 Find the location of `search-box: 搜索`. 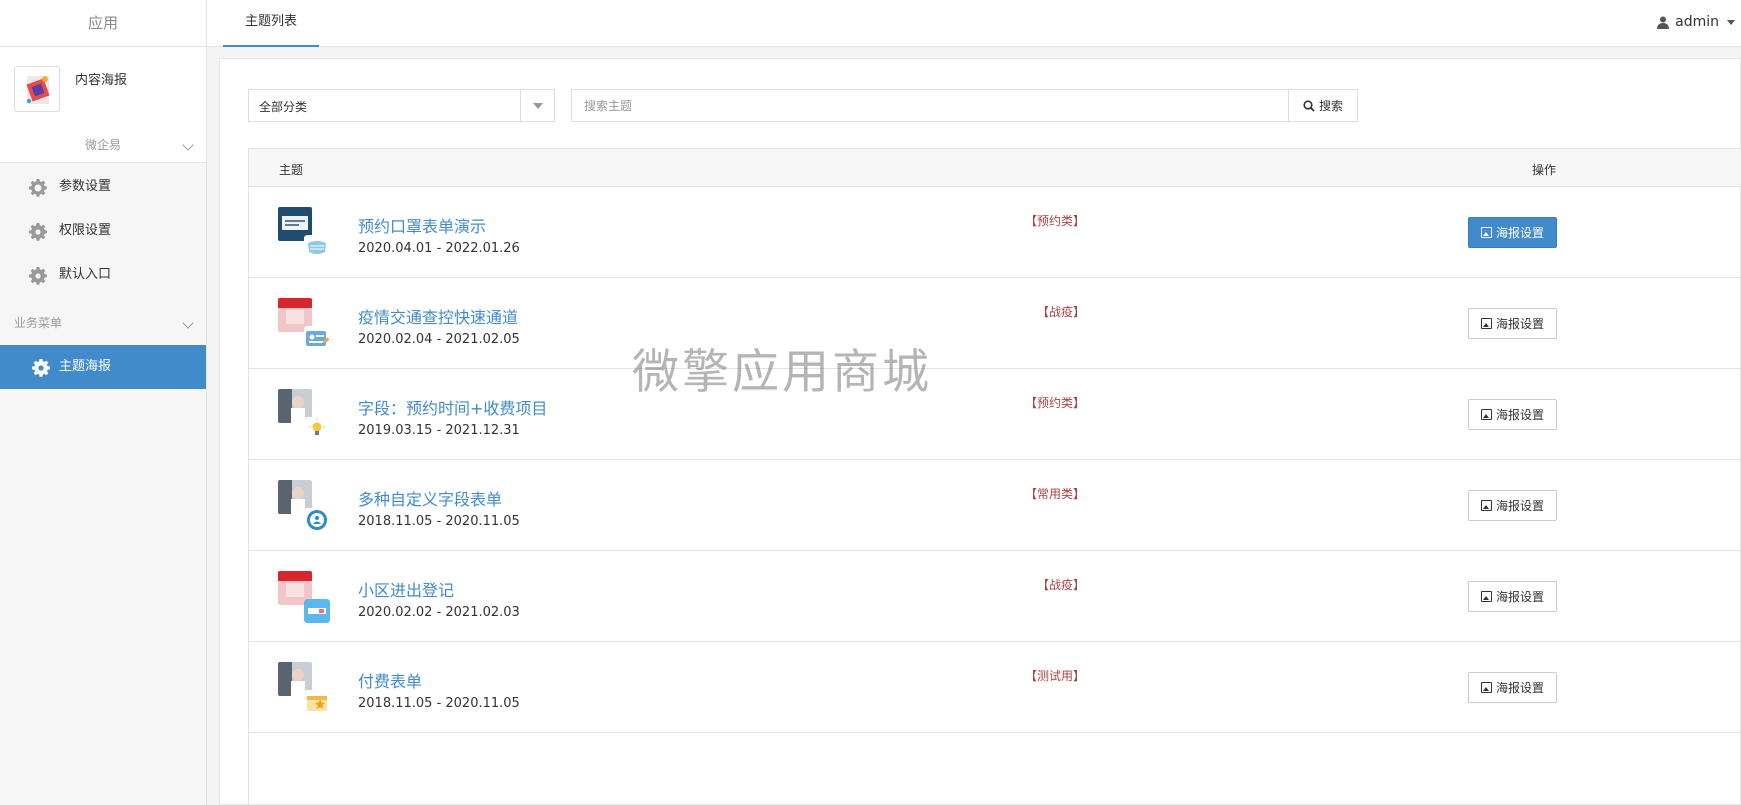

search-box: 搜索 is located at coordinates (964, 105).